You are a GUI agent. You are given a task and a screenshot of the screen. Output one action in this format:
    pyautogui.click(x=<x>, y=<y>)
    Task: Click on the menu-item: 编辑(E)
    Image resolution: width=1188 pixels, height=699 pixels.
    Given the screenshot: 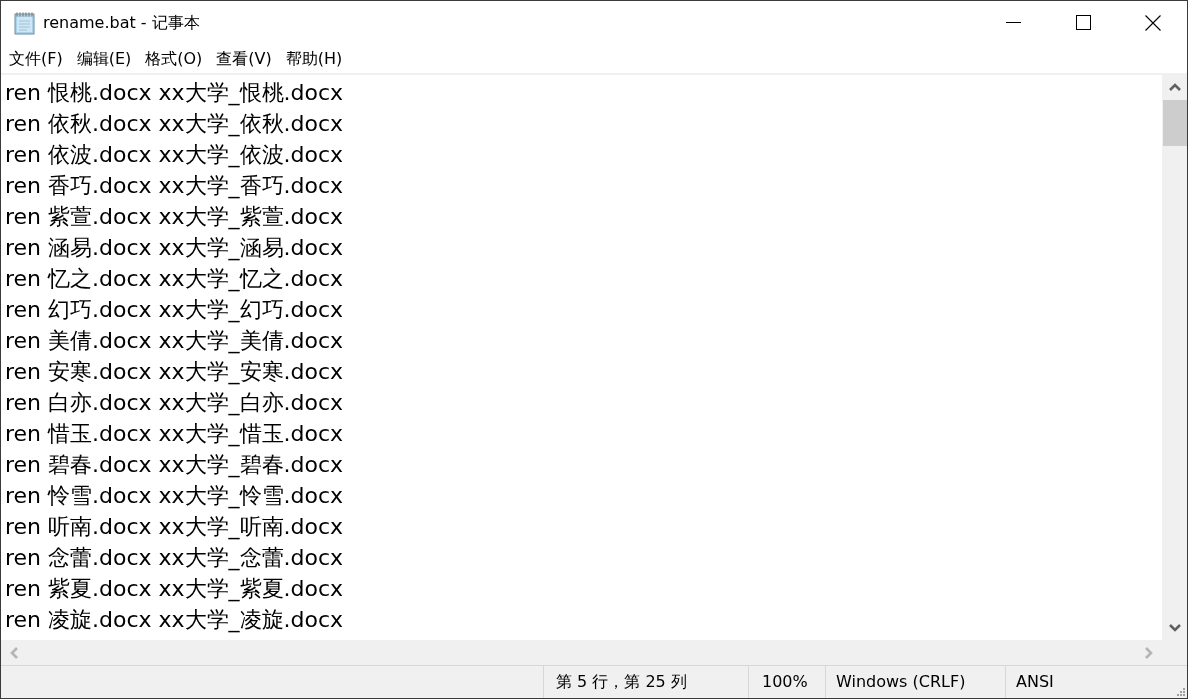 What is the action you would take?
    pyautogui.click(x=104, y=58)
    